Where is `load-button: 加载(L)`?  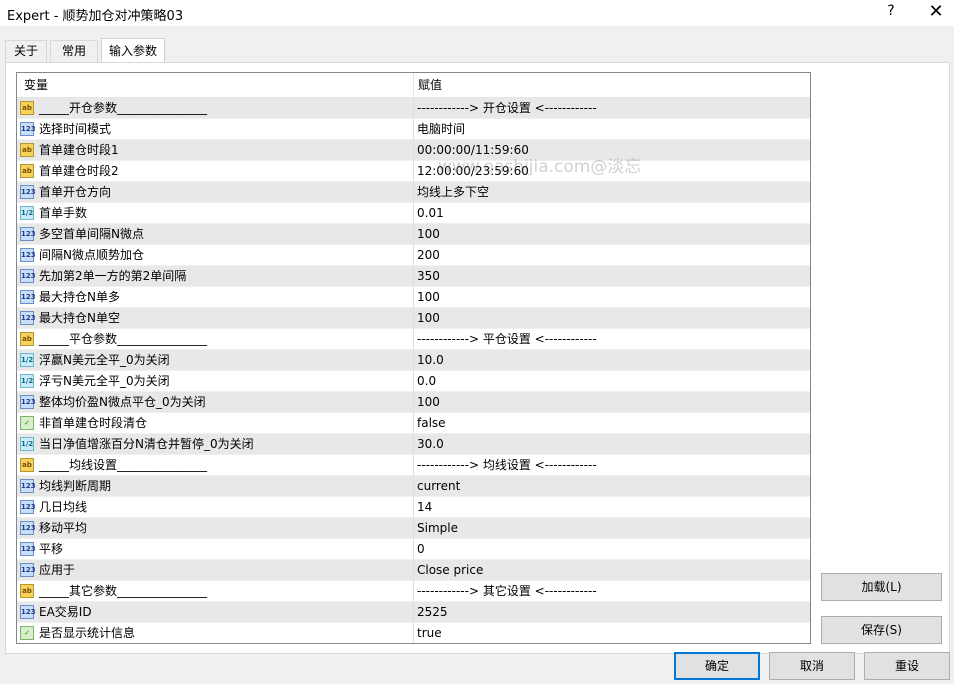
load-button: 加载(L) is located at coordinates (881, 587).